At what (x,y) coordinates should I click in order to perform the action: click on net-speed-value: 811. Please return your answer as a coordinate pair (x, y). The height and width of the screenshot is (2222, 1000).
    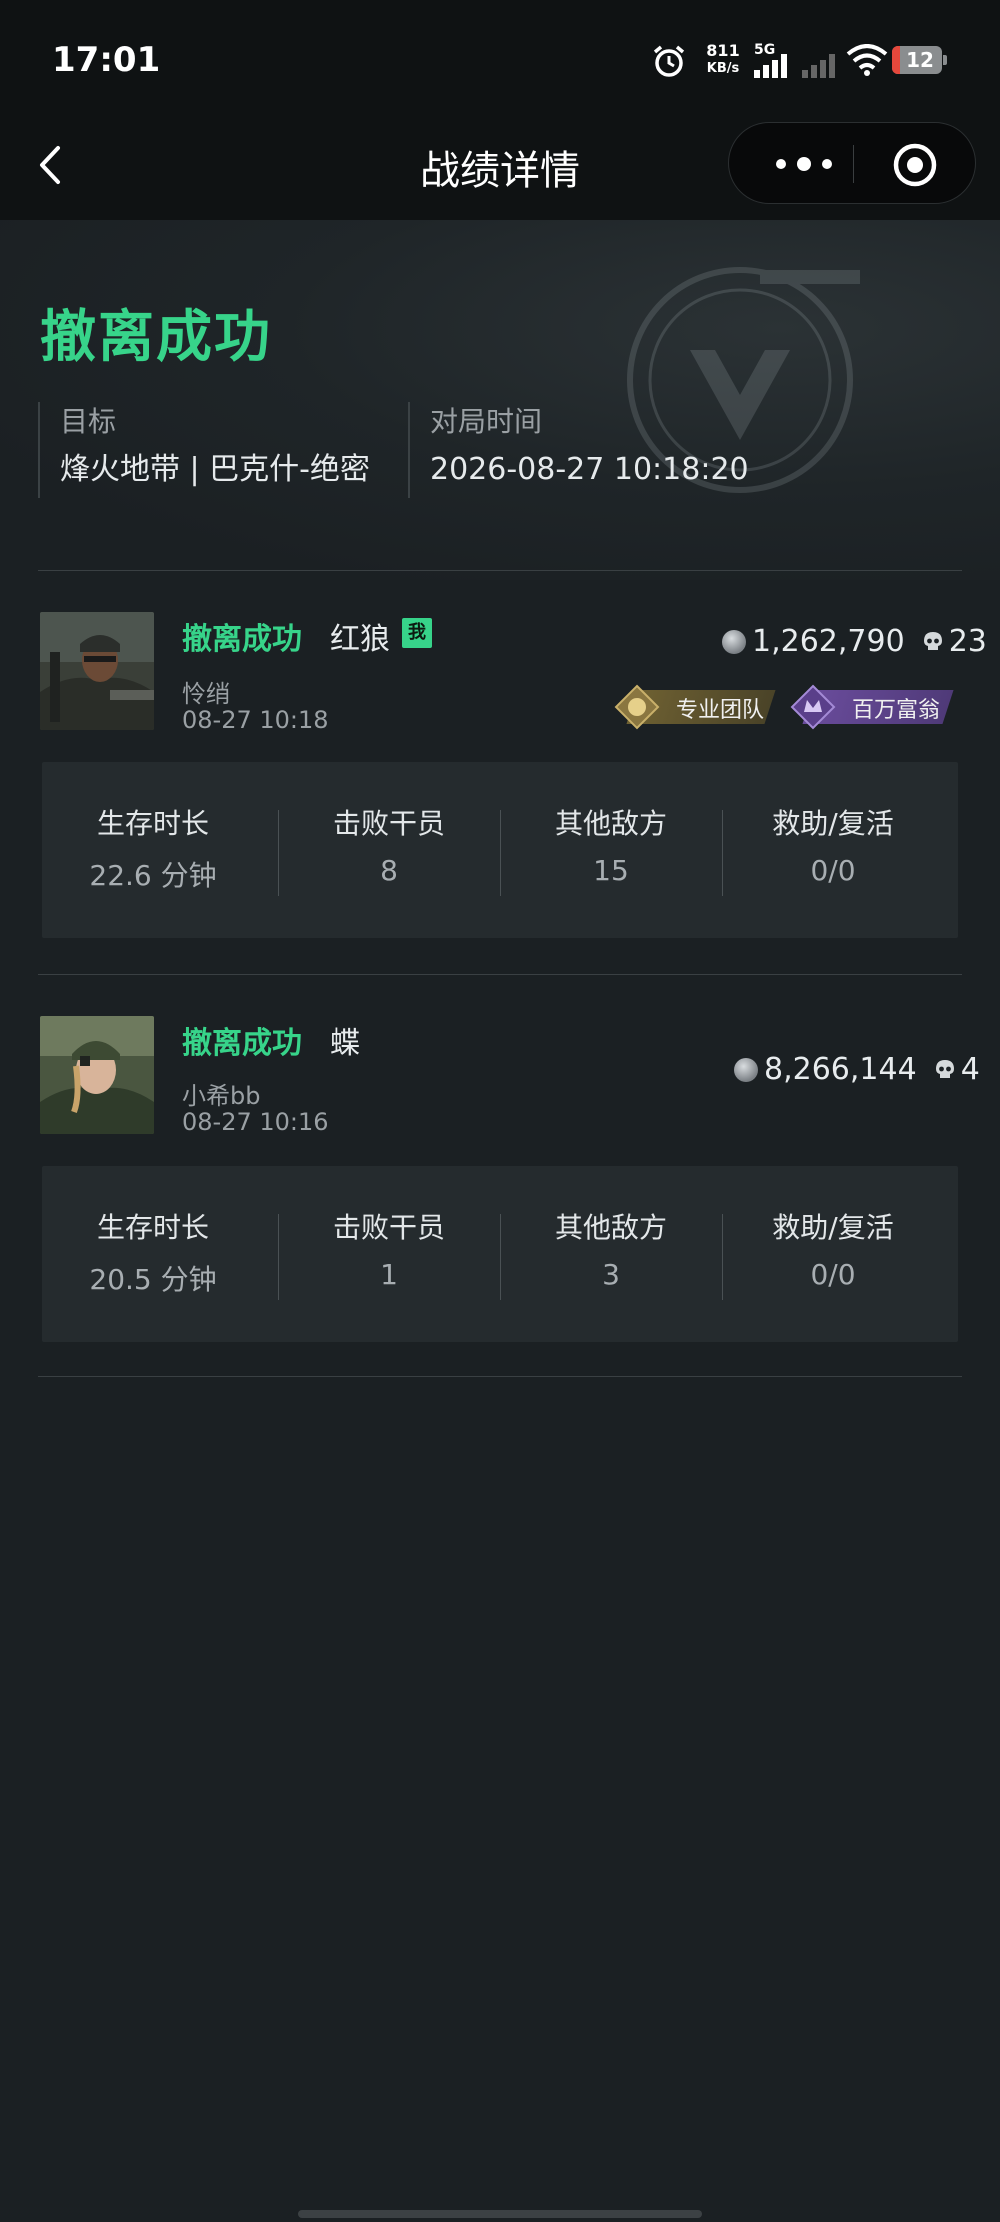
    Looking at the image, I should click on (723, 50).